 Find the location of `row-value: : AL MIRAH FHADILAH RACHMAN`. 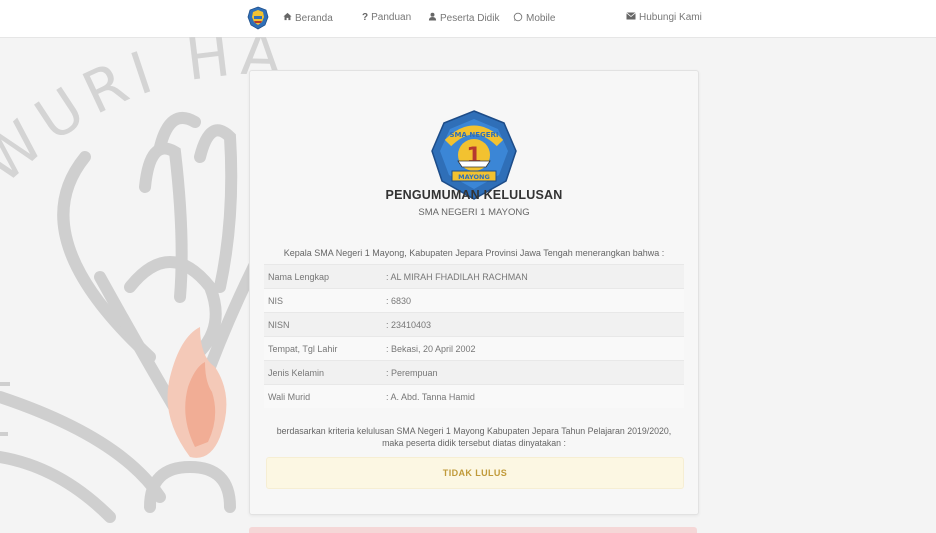

row-value: : AL MIRAH FHADILAH RACHMAN is located at coordinates (457, 277).